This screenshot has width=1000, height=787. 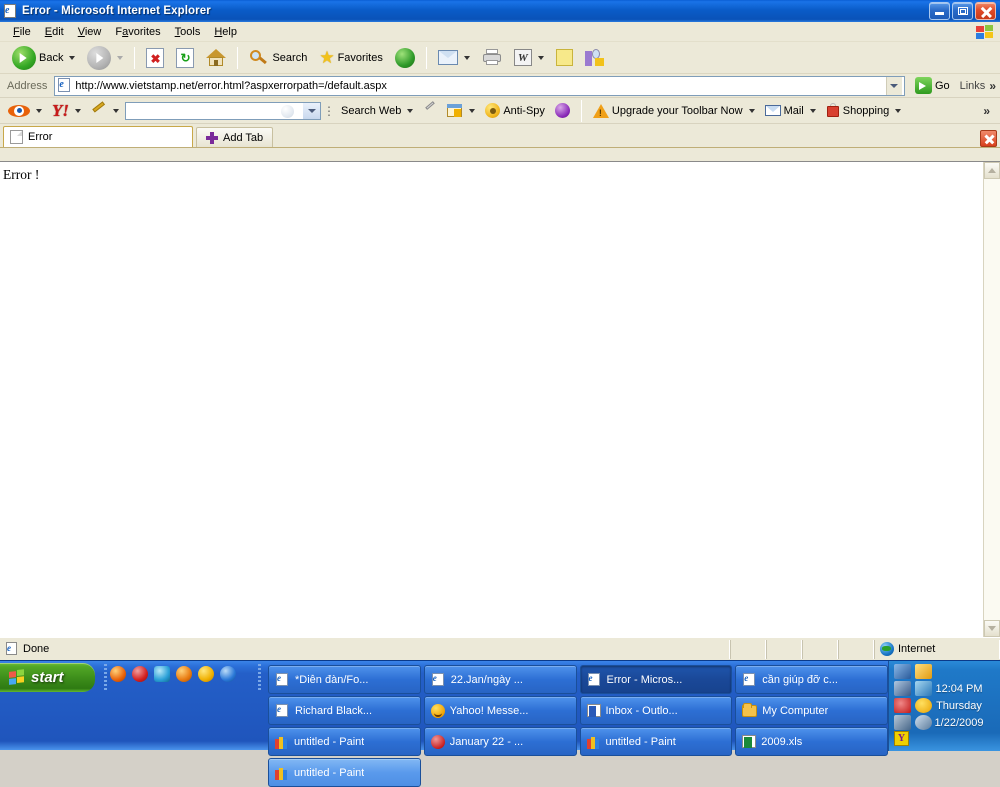 What do you see at coordinates (344, 772) in the screenshot?
I see `task-button-hover: untitled - Paint` at bounding box center [344, 772].